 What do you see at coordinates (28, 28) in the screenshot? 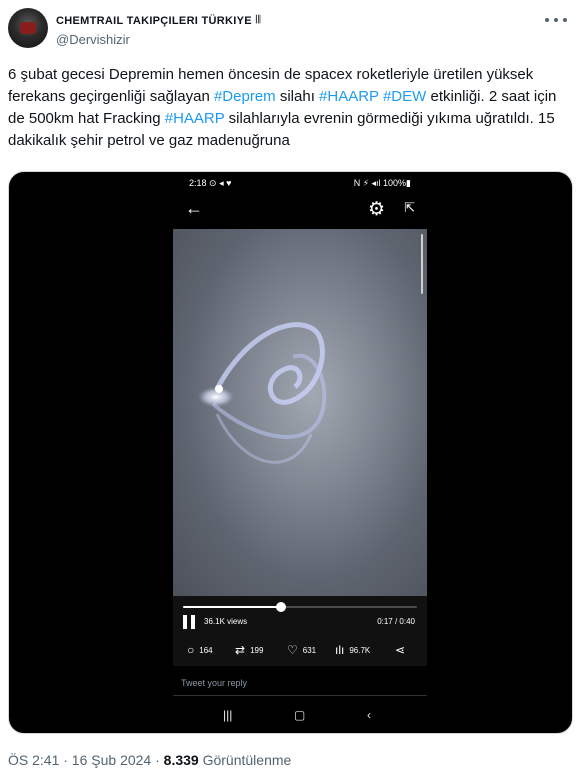
I see `avatar` at bounding box center [28, 28].